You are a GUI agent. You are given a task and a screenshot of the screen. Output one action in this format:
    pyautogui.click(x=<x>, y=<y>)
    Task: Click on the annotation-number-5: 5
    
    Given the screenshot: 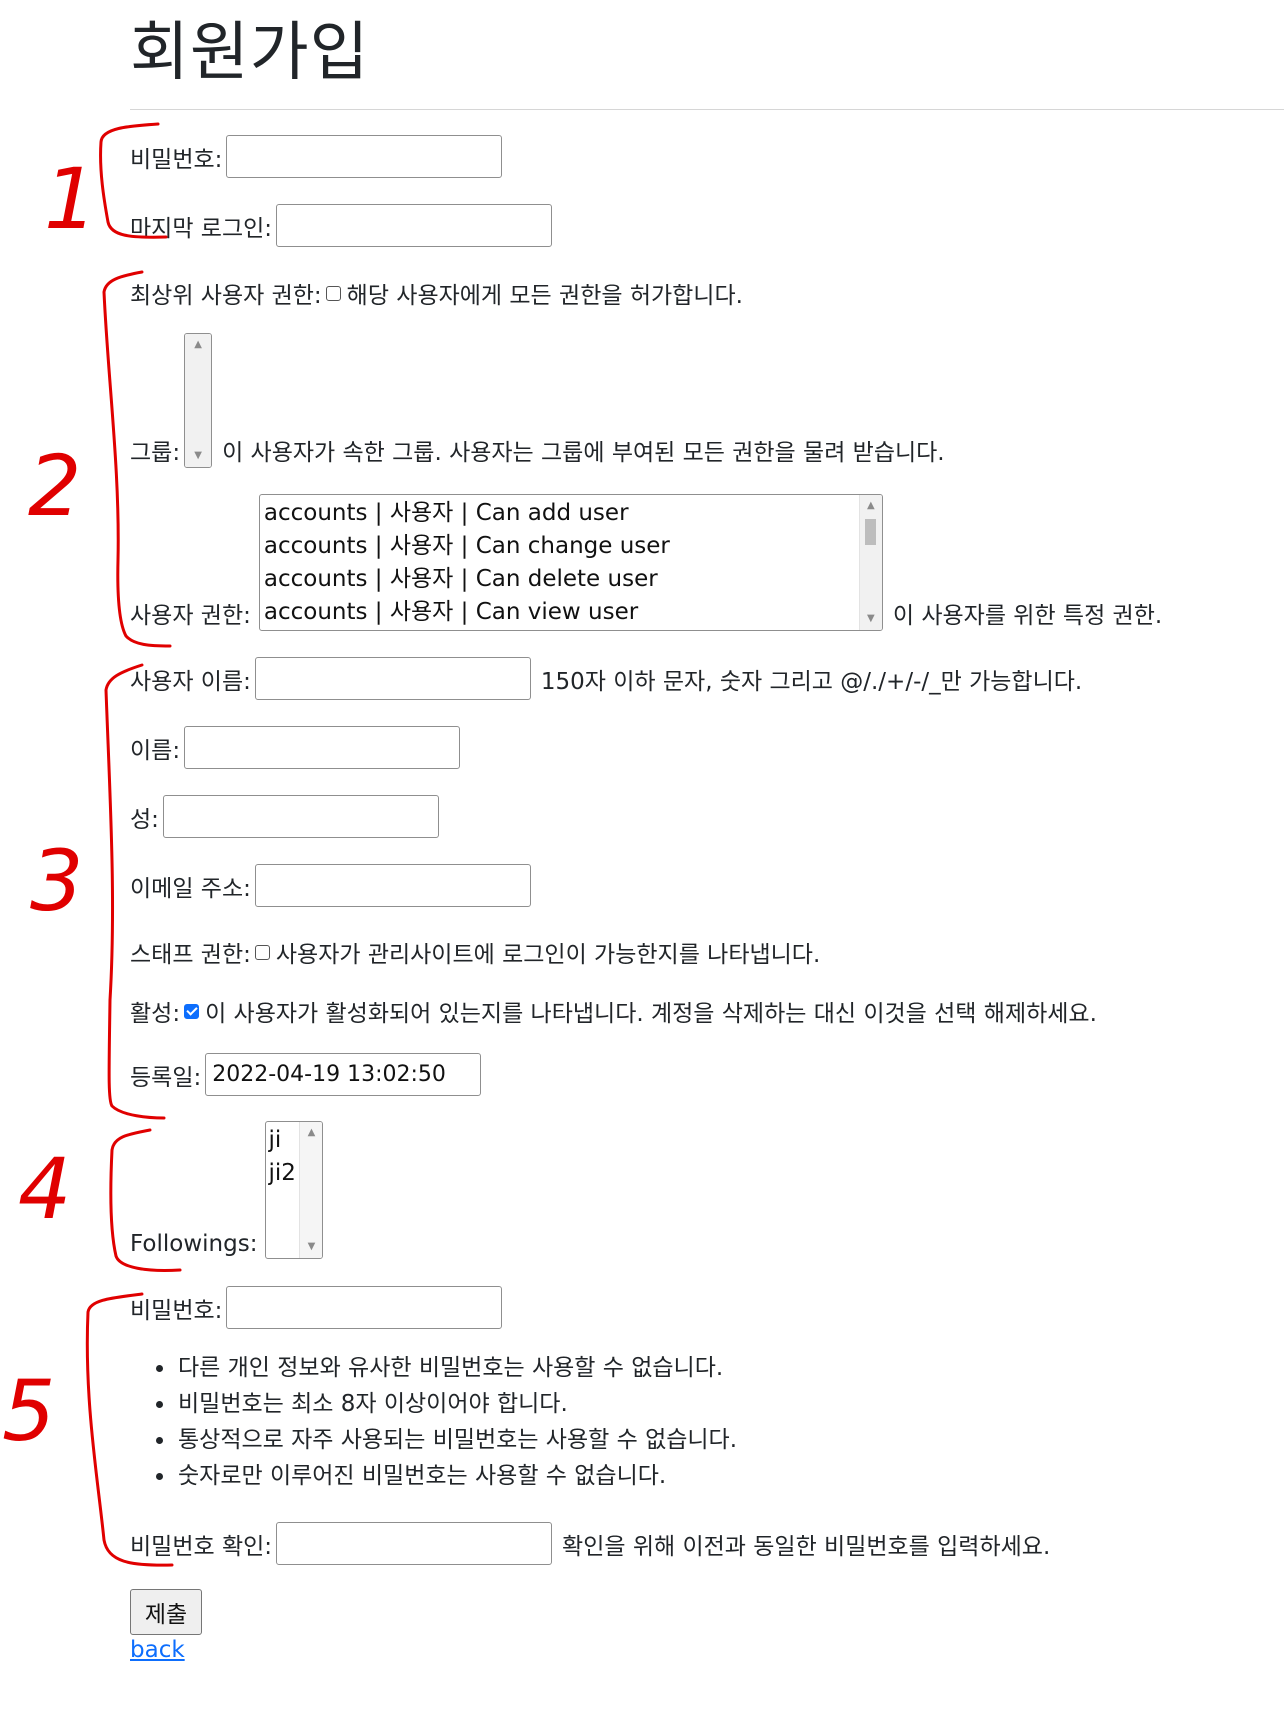 What is the action you would take?
    pyautogui.click(x=28, y=1411)
    